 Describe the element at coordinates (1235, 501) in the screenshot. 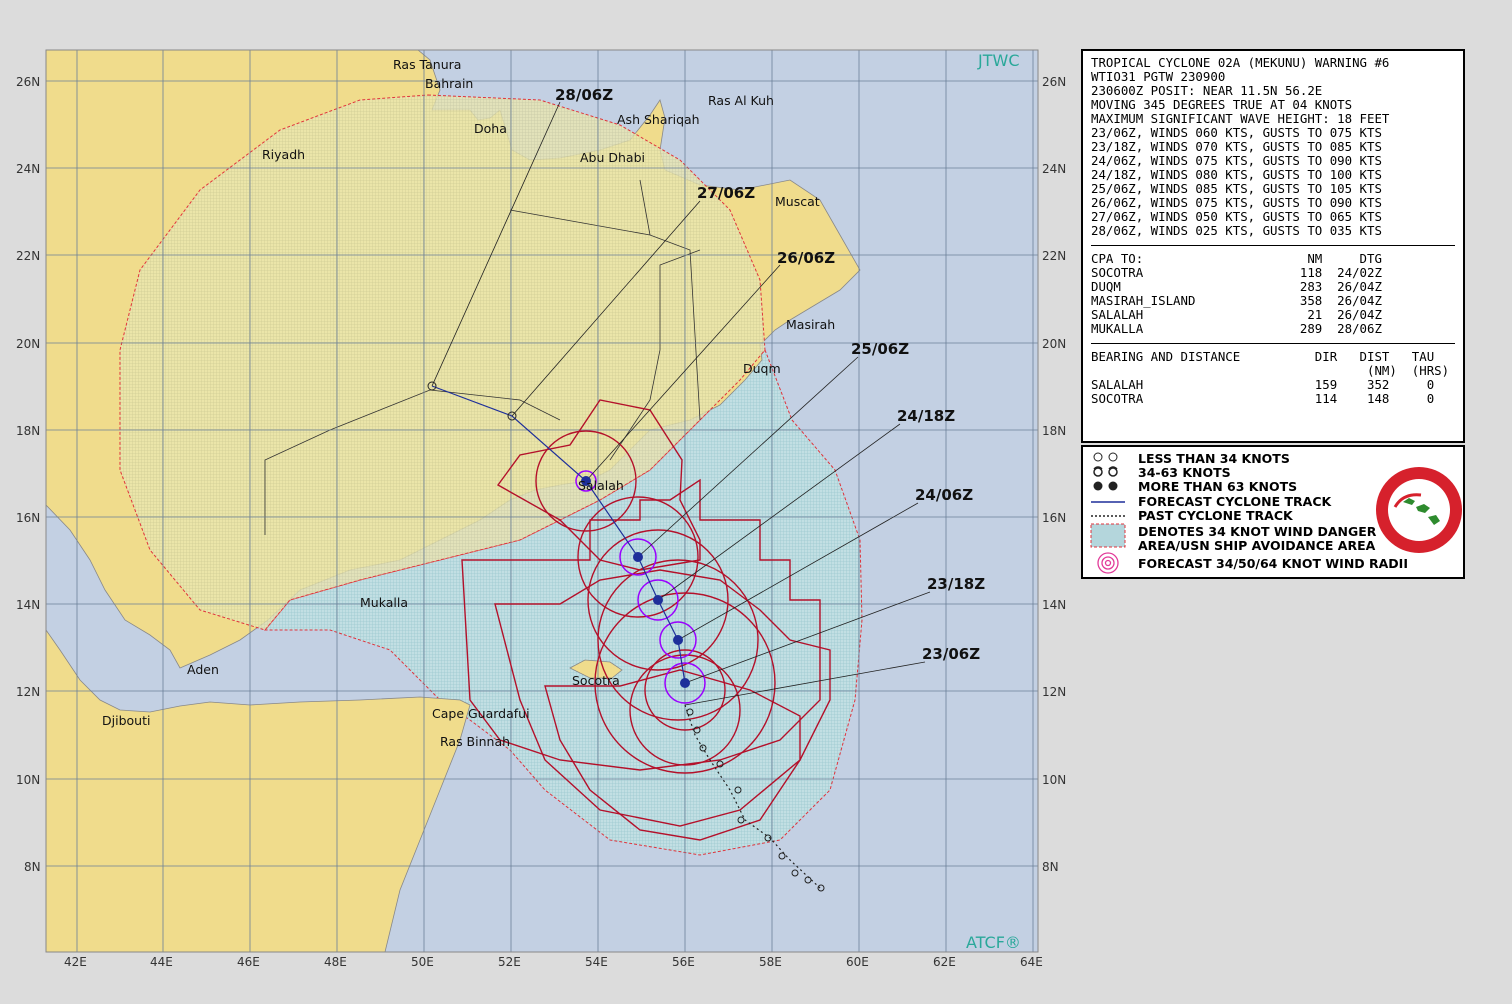

I see `legend-forecast-track: FORECAST CYCLONE TRACK` at that location.